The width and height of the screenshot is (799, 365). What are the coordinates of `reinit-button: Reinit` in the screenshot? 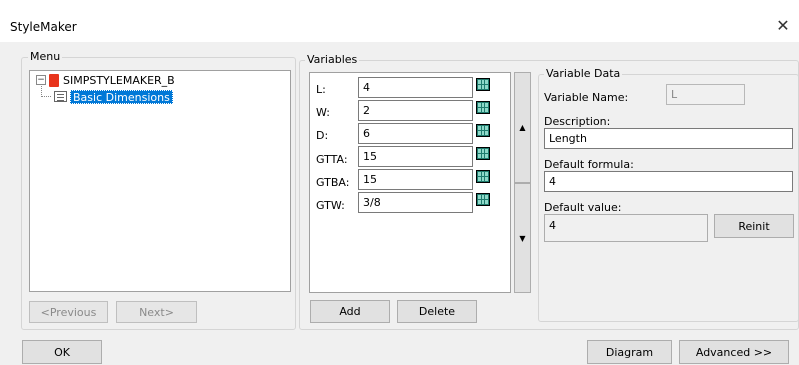 It's located at (754, 226).